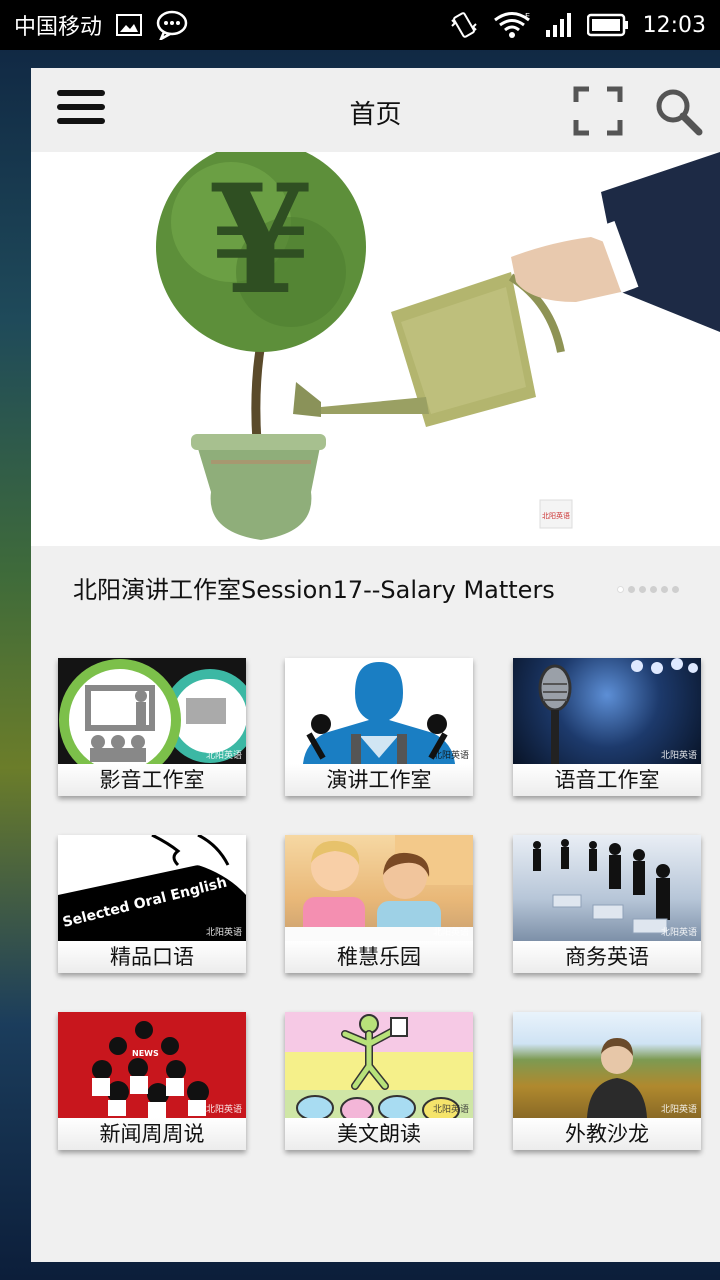 The height and width of the screenshot is (1280, 720). What do you see at coordinates (360, 25) in the screenshot?
I see `status-bar: 中国移动 E 12:03` at bounding box center [360, 25].